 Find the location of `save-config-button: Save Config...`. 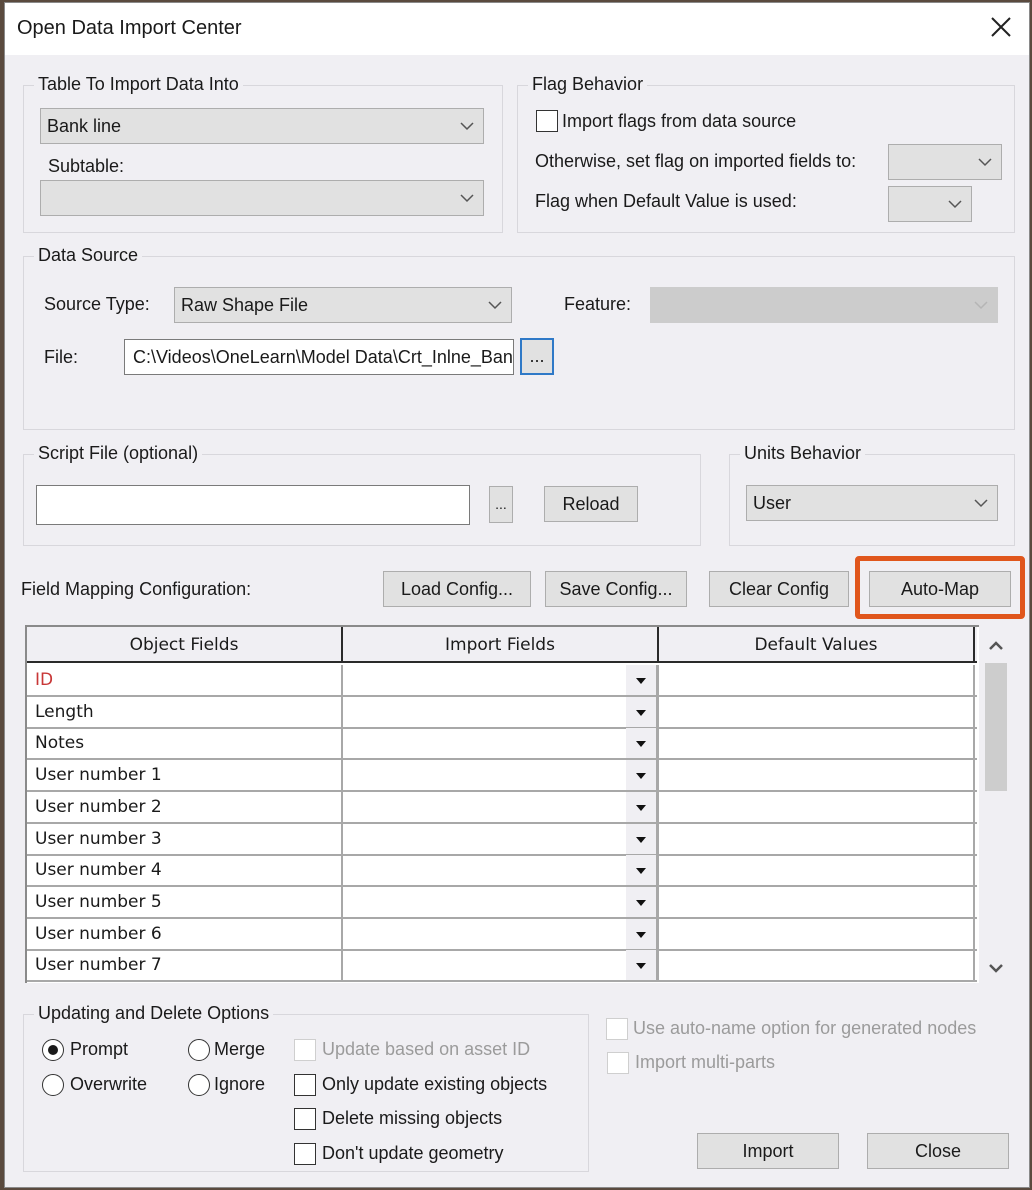

save-config-button: Save Config... is located at coordinates (616, 589).